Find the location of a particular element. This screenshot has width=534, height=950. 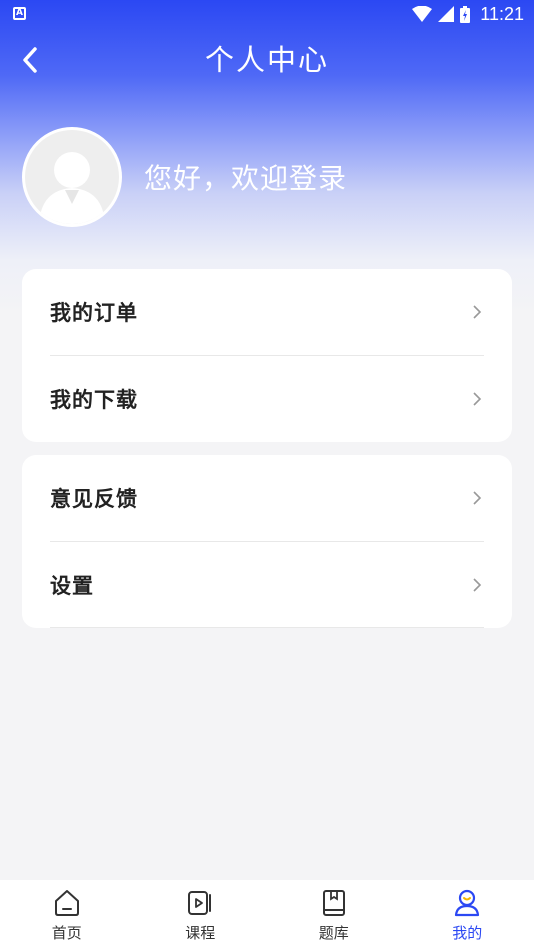

menu-item-feedback: 意见反馈 is located at coordinates (267, 498).